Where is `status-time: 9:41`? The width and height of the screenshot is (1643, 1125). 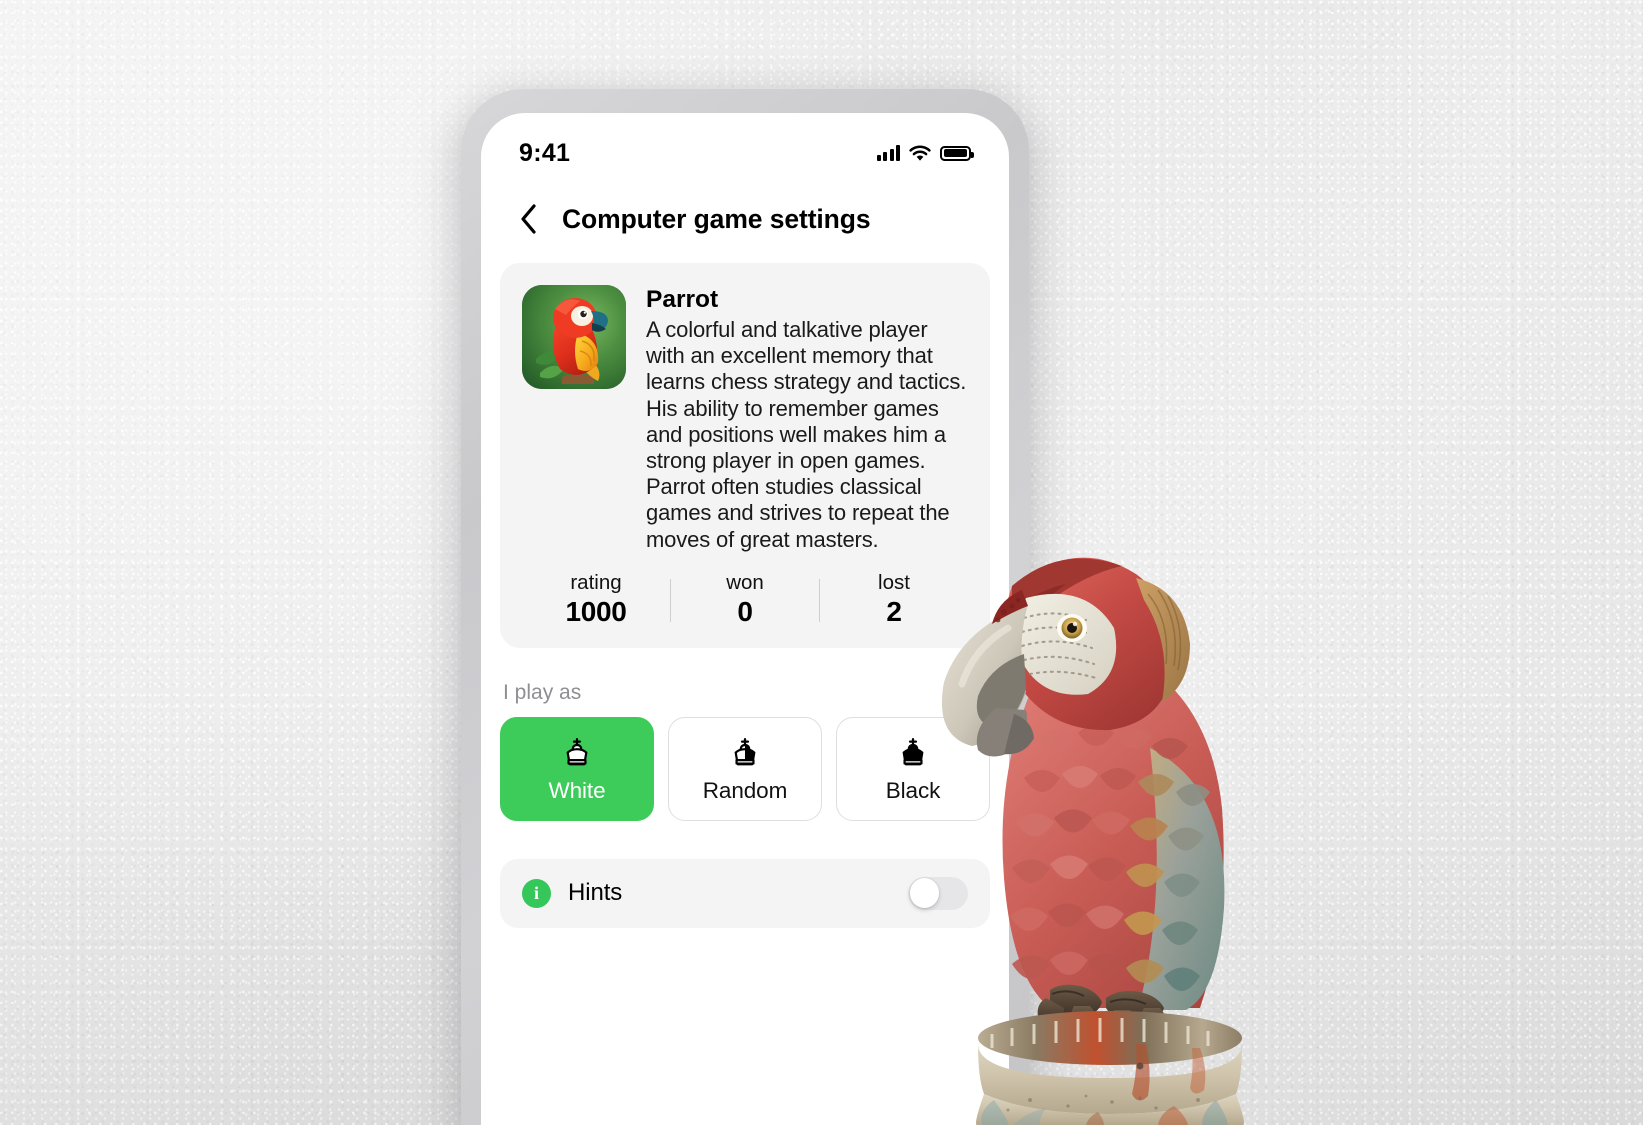 status-time: 9:41 is located at coordinates (545, 152).